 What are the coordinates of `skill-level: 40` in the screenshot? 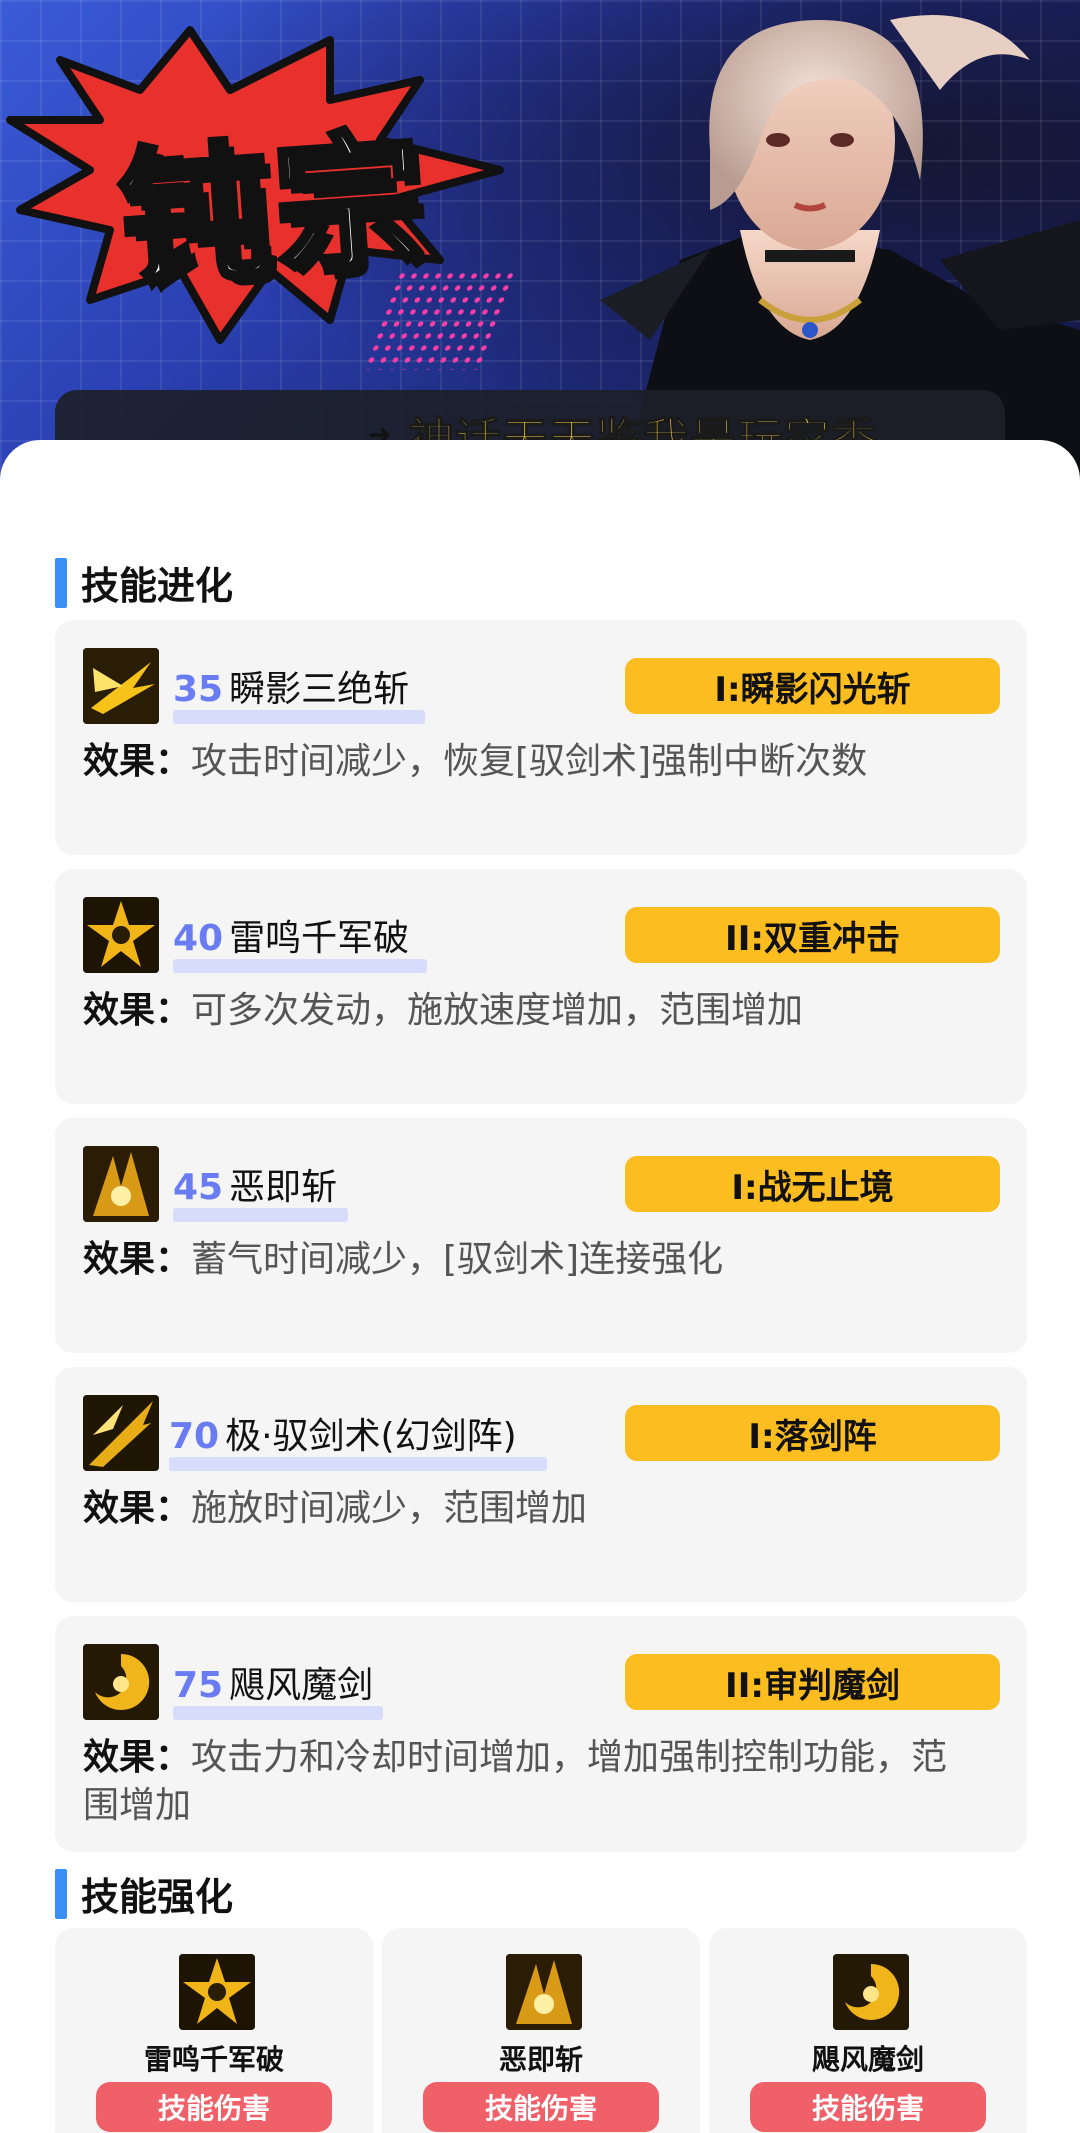 It's located at (198, 938).